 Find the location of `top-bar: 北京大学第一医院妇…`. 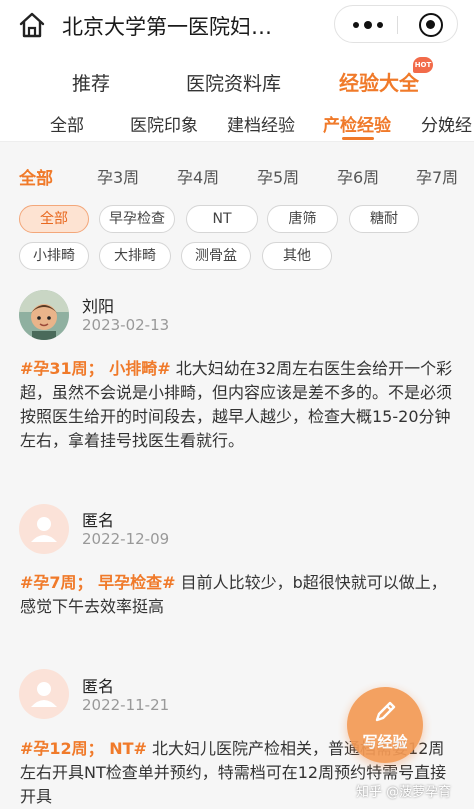

top-bar: 北京大学第一医院妇… is located at coordinates (237, 25).